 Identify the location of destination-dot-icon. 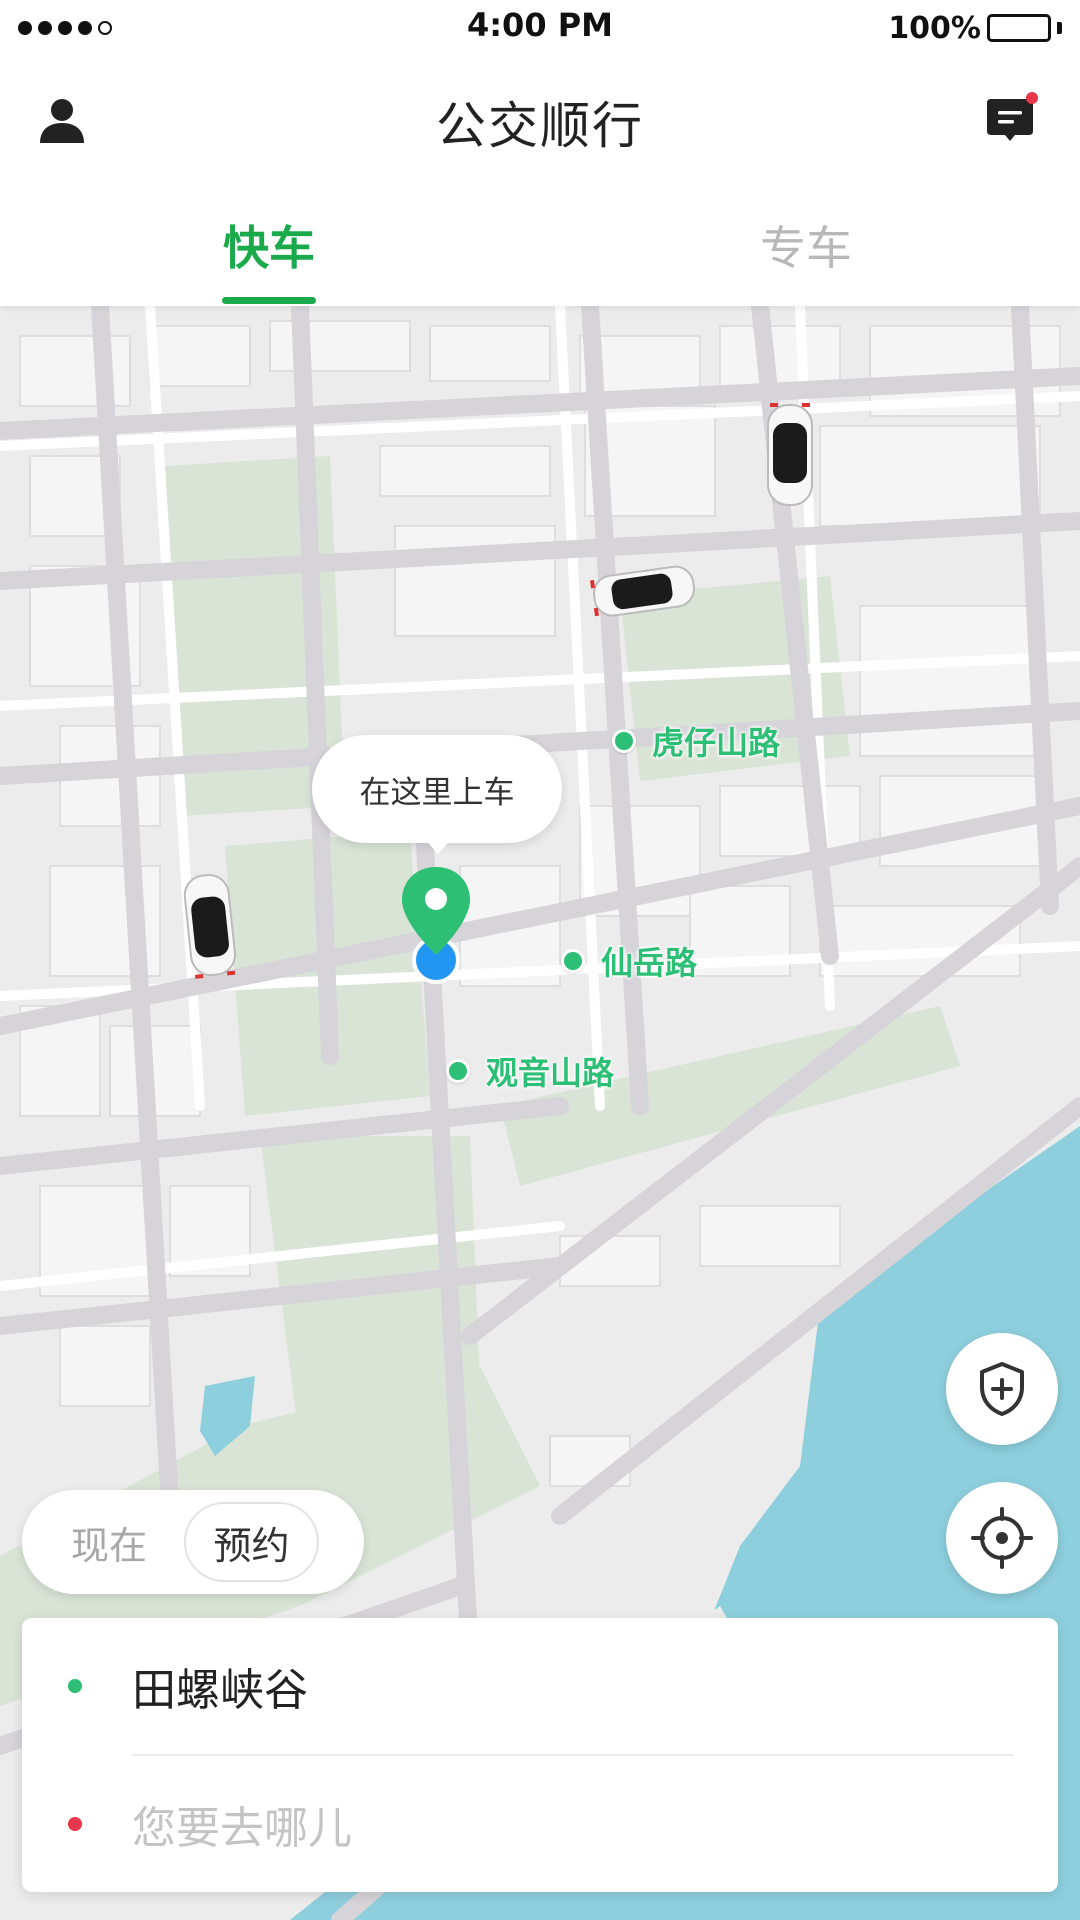
(75, 1824).